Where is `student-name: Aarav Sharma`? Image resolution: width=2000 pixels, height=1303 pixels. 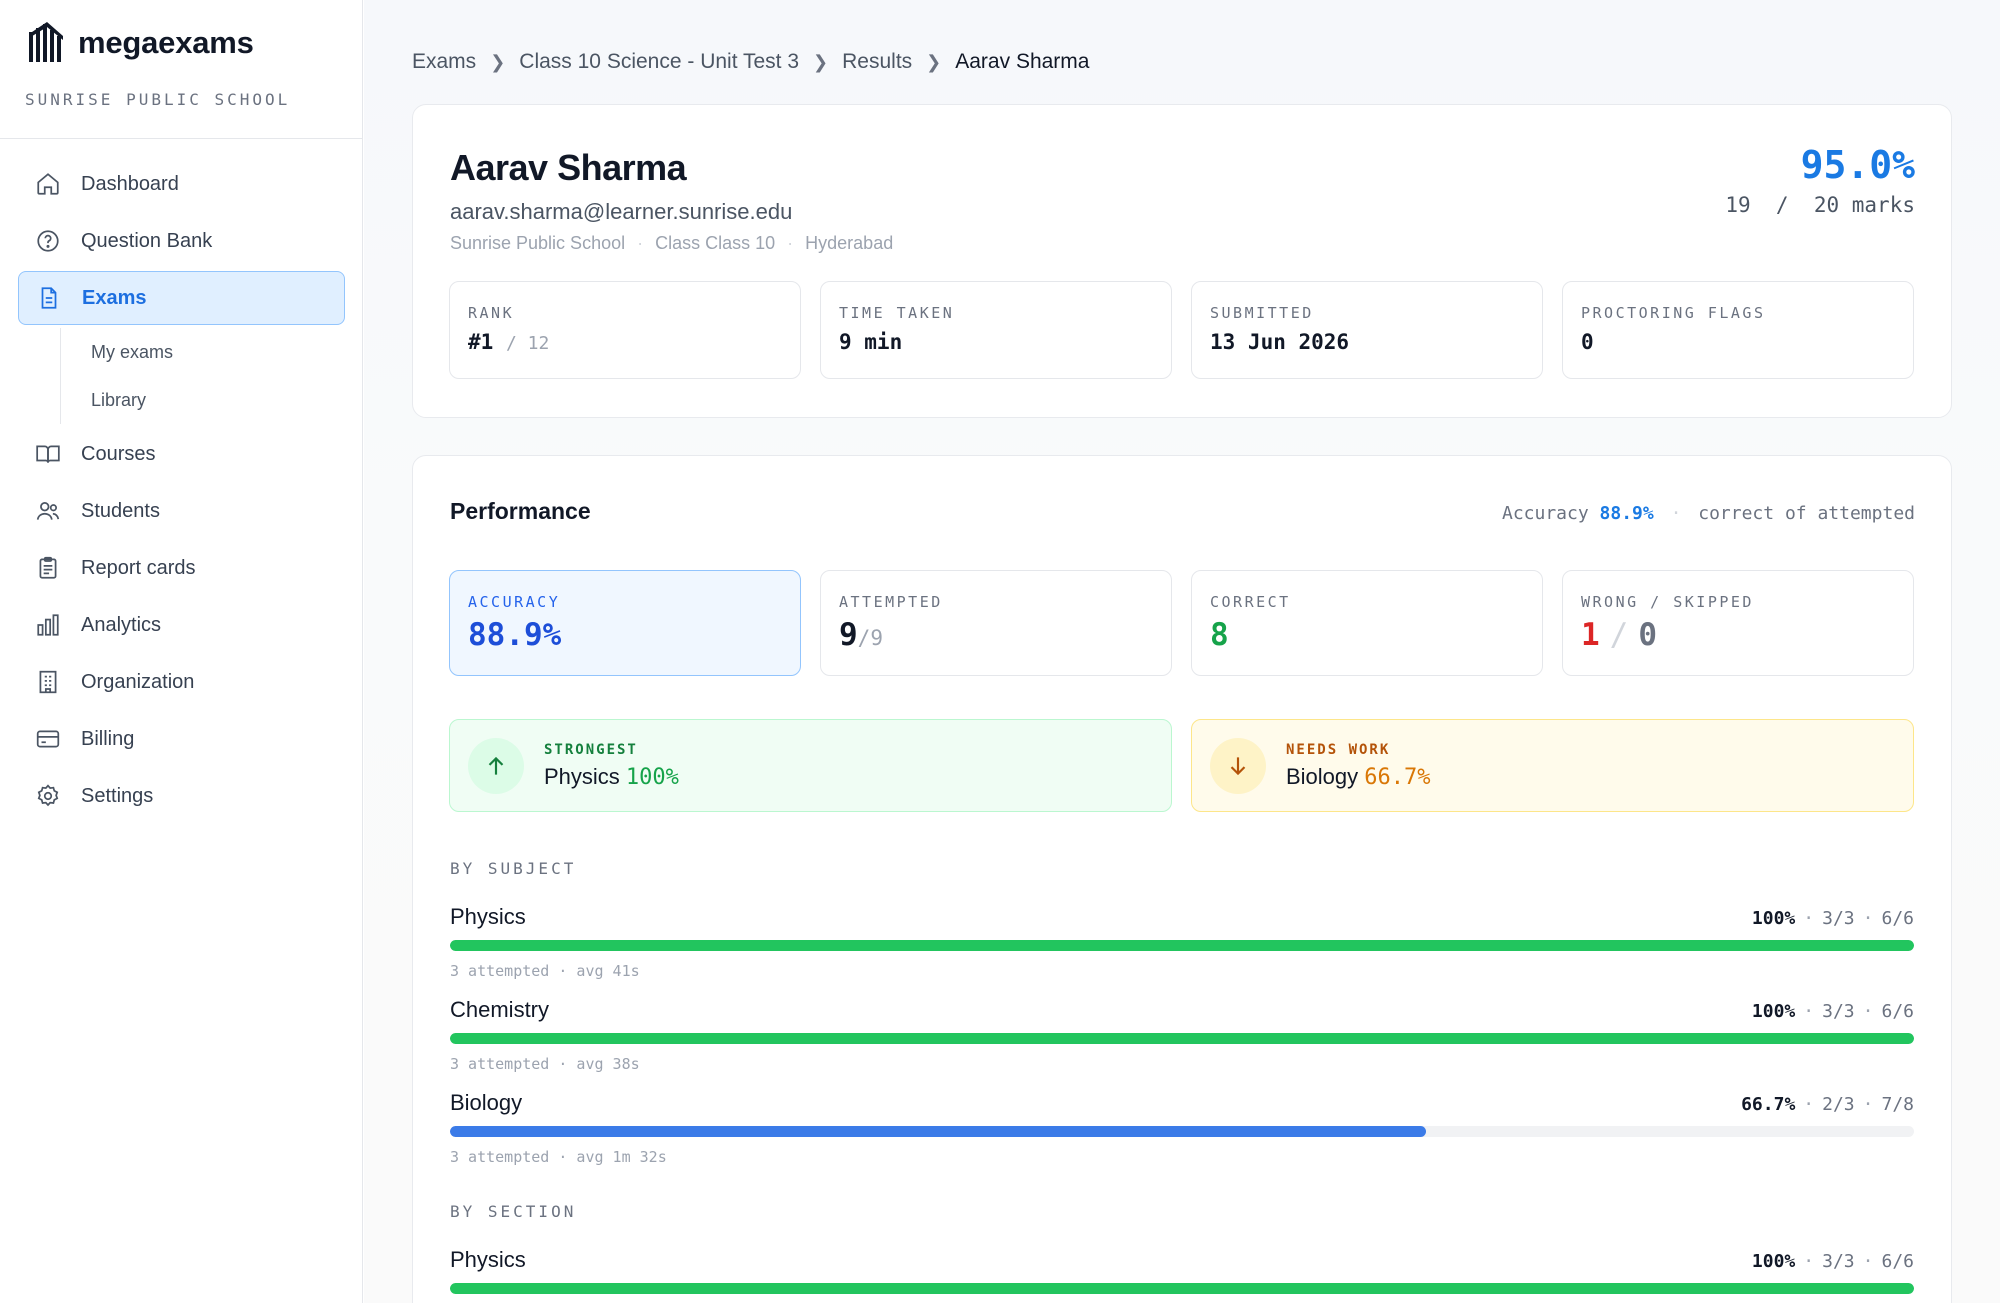 student-name: Aarav Sharma is located at coordinates (568, 167).